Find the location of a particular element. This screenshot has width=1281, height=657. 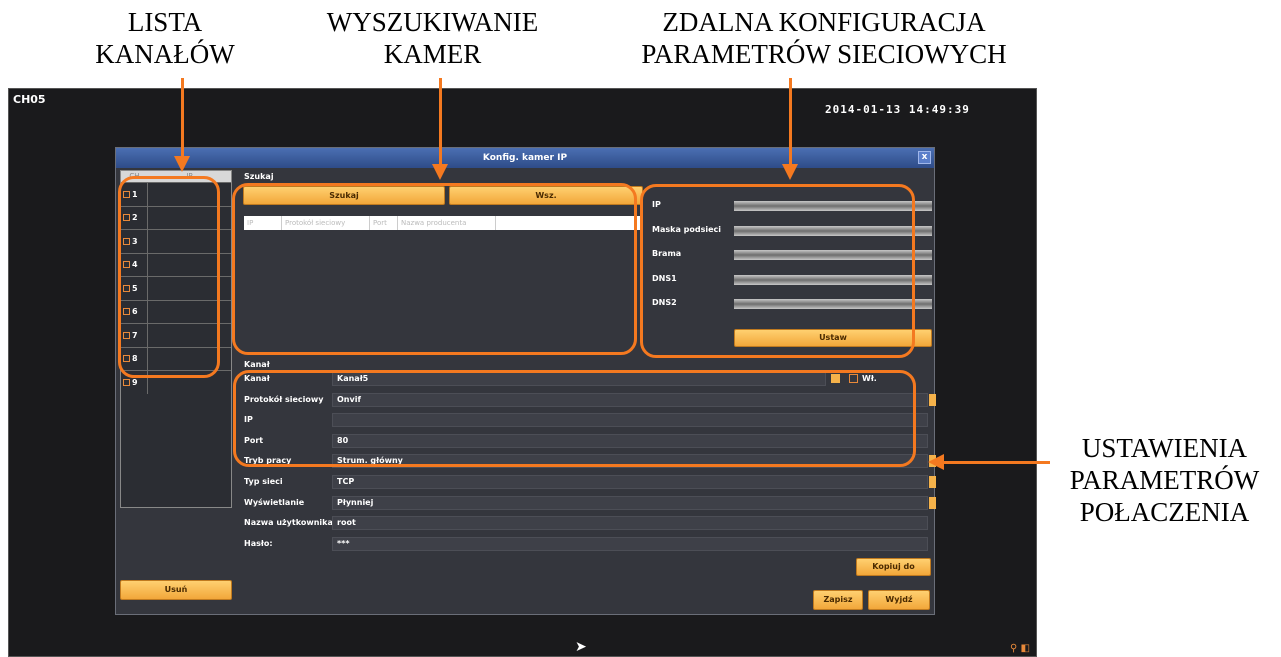

arrow-channels-head is located at coordinates (182, 164).